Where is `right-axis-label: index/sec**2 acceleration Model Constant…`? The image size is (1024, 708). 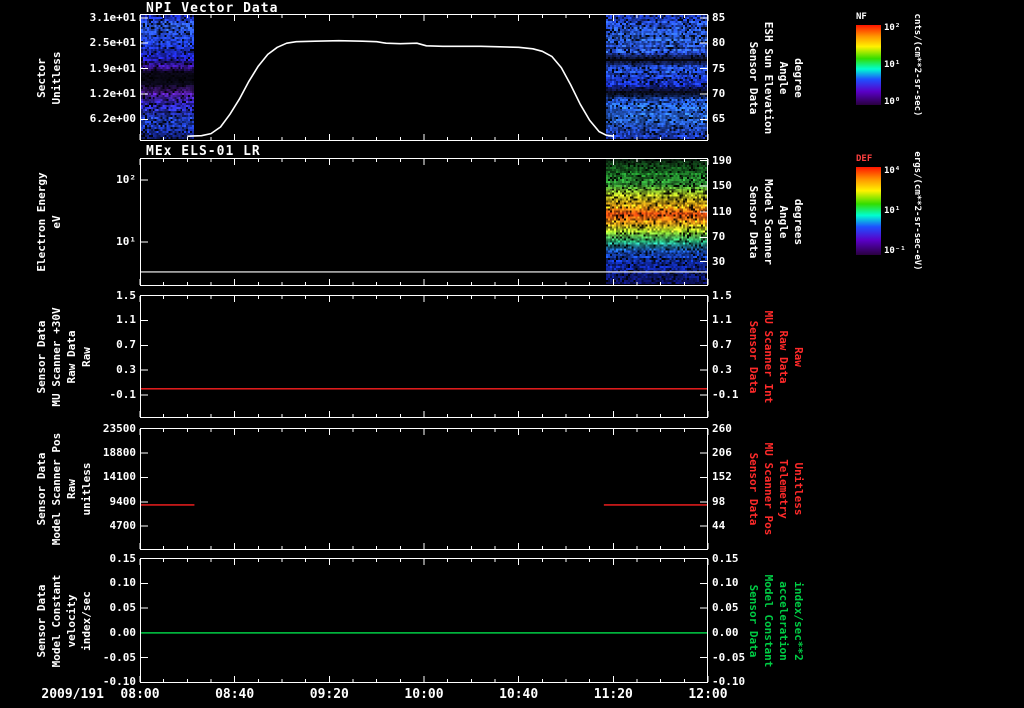
right-axis-label: index/sec**2 acceleration Model Constant… is located at coordinates (776, 620).